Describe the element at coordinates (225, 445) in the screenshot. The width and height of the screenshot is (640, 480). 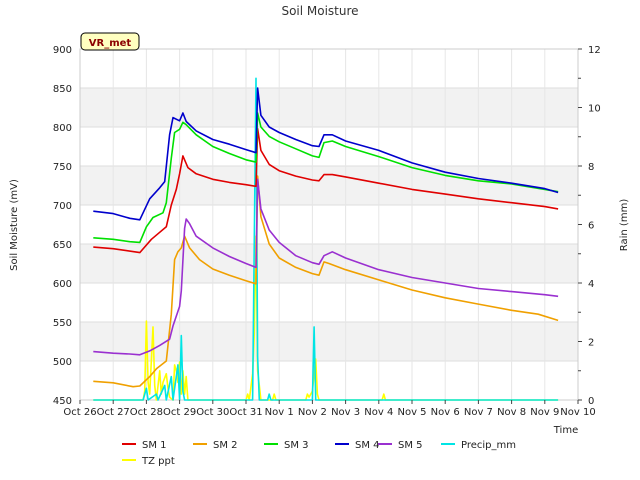
I see `legend-label-sm-2: SM 2` at that location.